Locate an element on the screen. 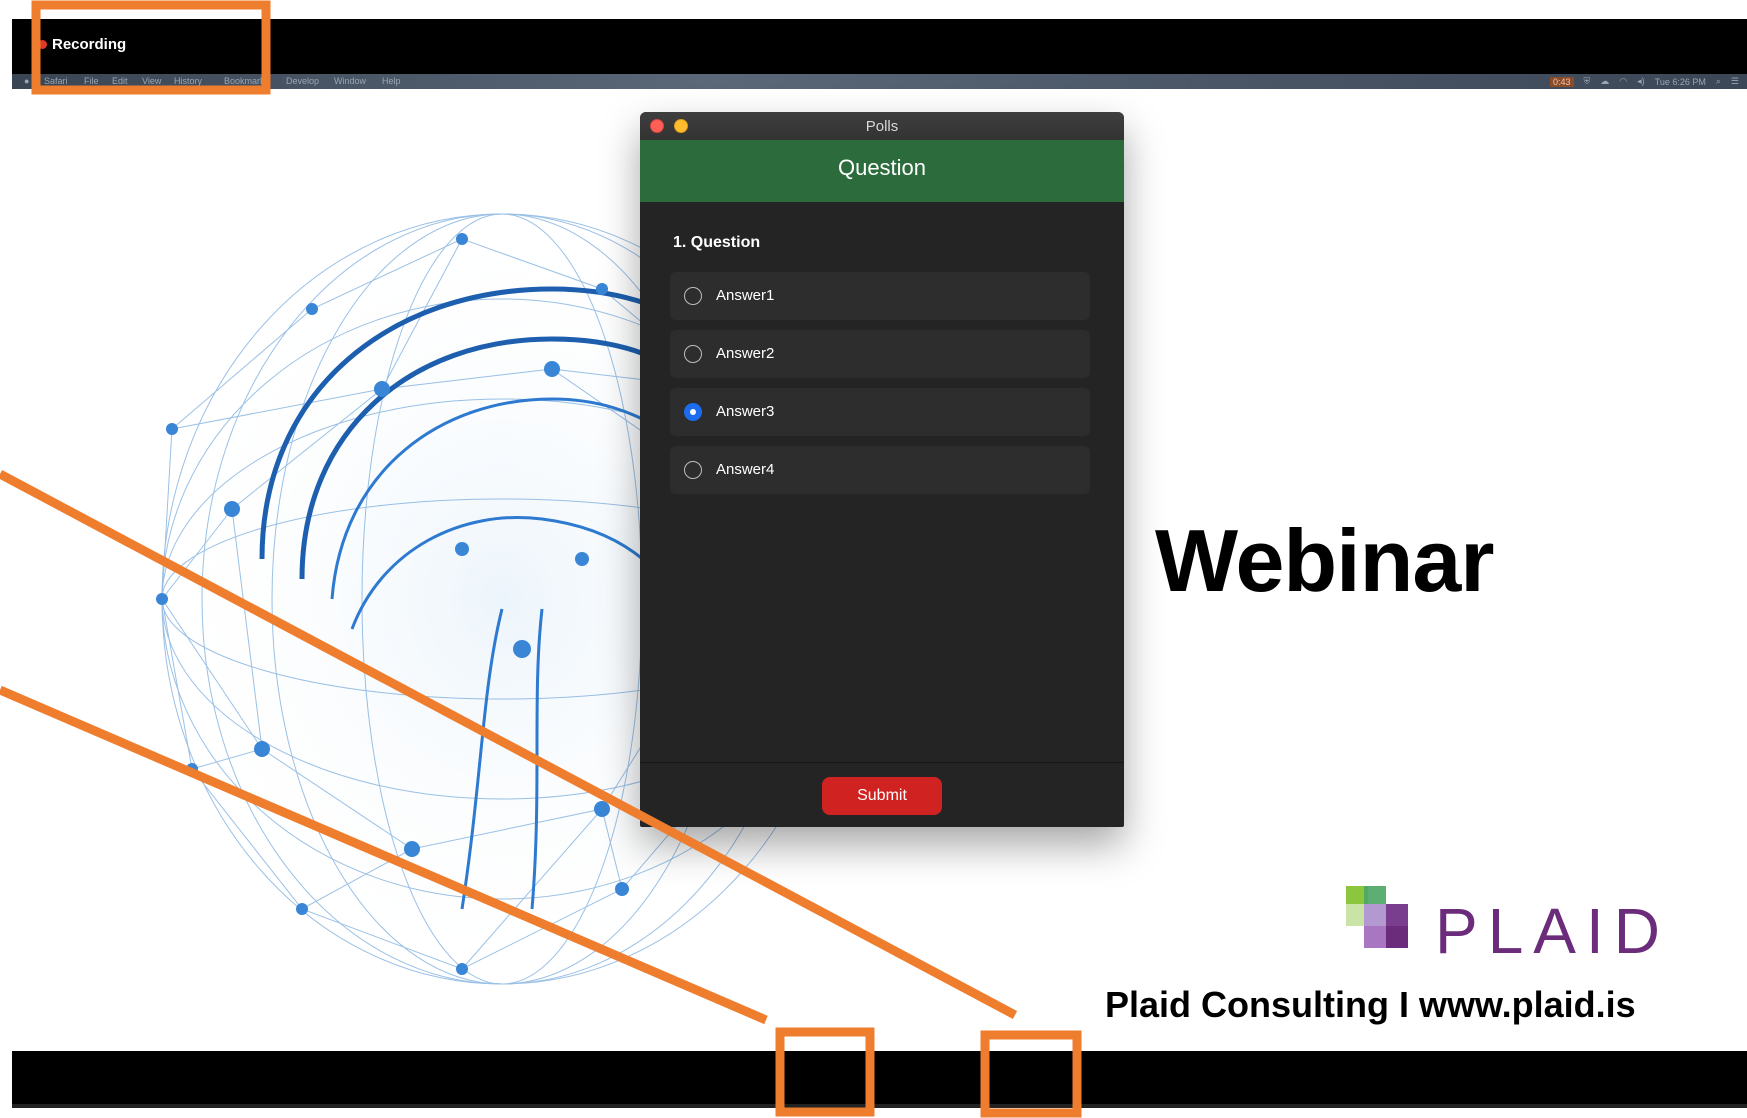 This screenshot has height=1118, width=1747. question-header: Question is located at coordinates (882, 171).